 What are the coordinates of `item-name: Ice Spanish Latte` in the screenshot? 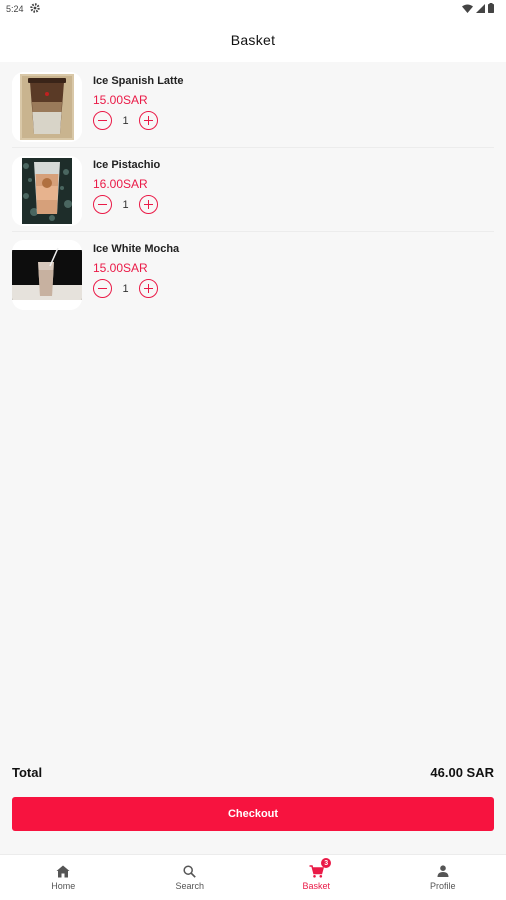 It's located at (138, 81).